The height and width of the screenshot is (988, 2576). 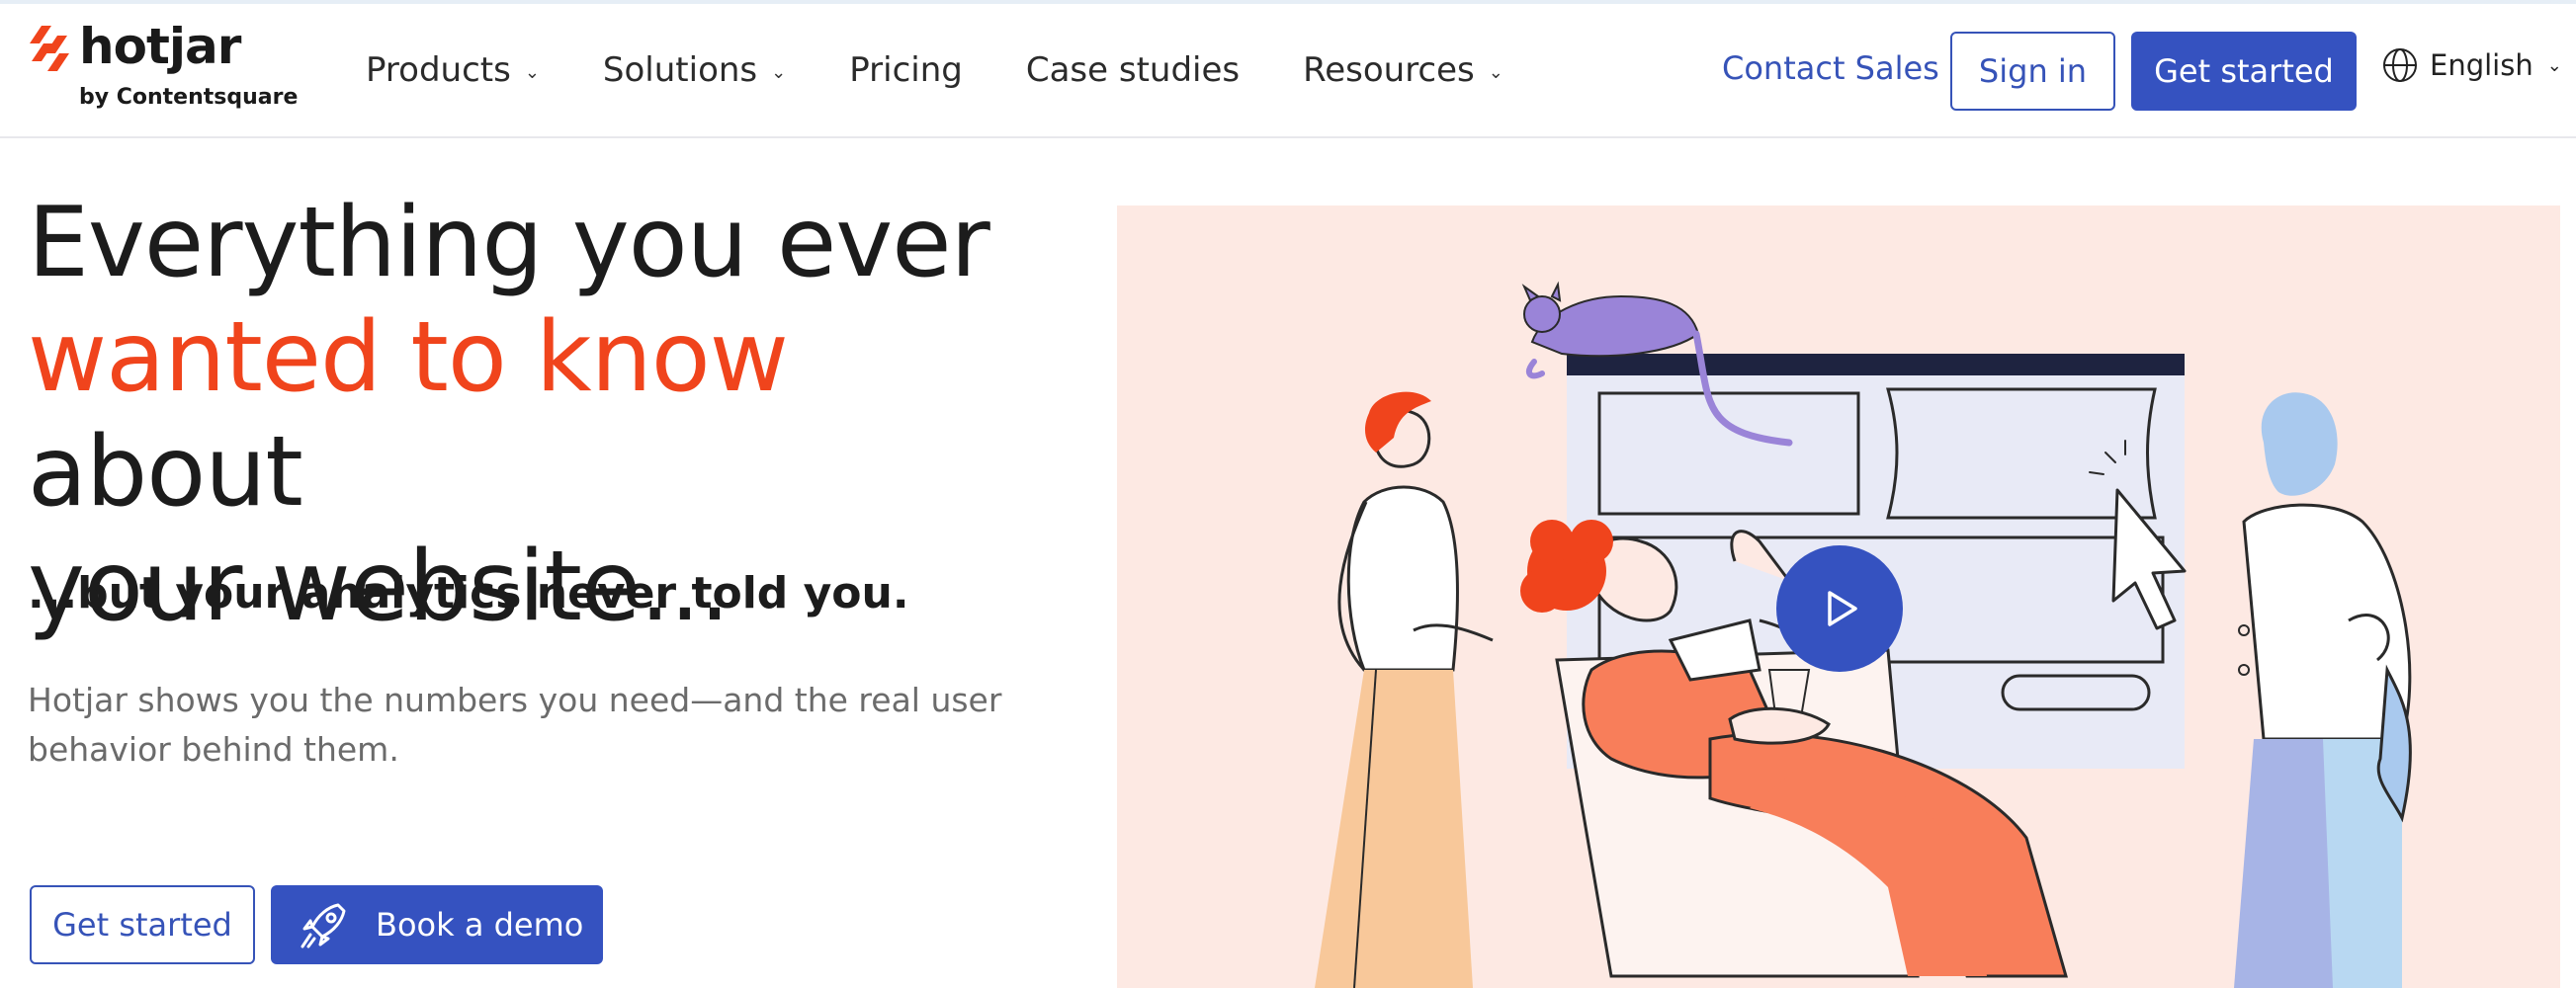 What do you see at coordinates (408, 357) in the screenshot?
I see `headline-accent: wanted to know` at bounding box center [408, 357].